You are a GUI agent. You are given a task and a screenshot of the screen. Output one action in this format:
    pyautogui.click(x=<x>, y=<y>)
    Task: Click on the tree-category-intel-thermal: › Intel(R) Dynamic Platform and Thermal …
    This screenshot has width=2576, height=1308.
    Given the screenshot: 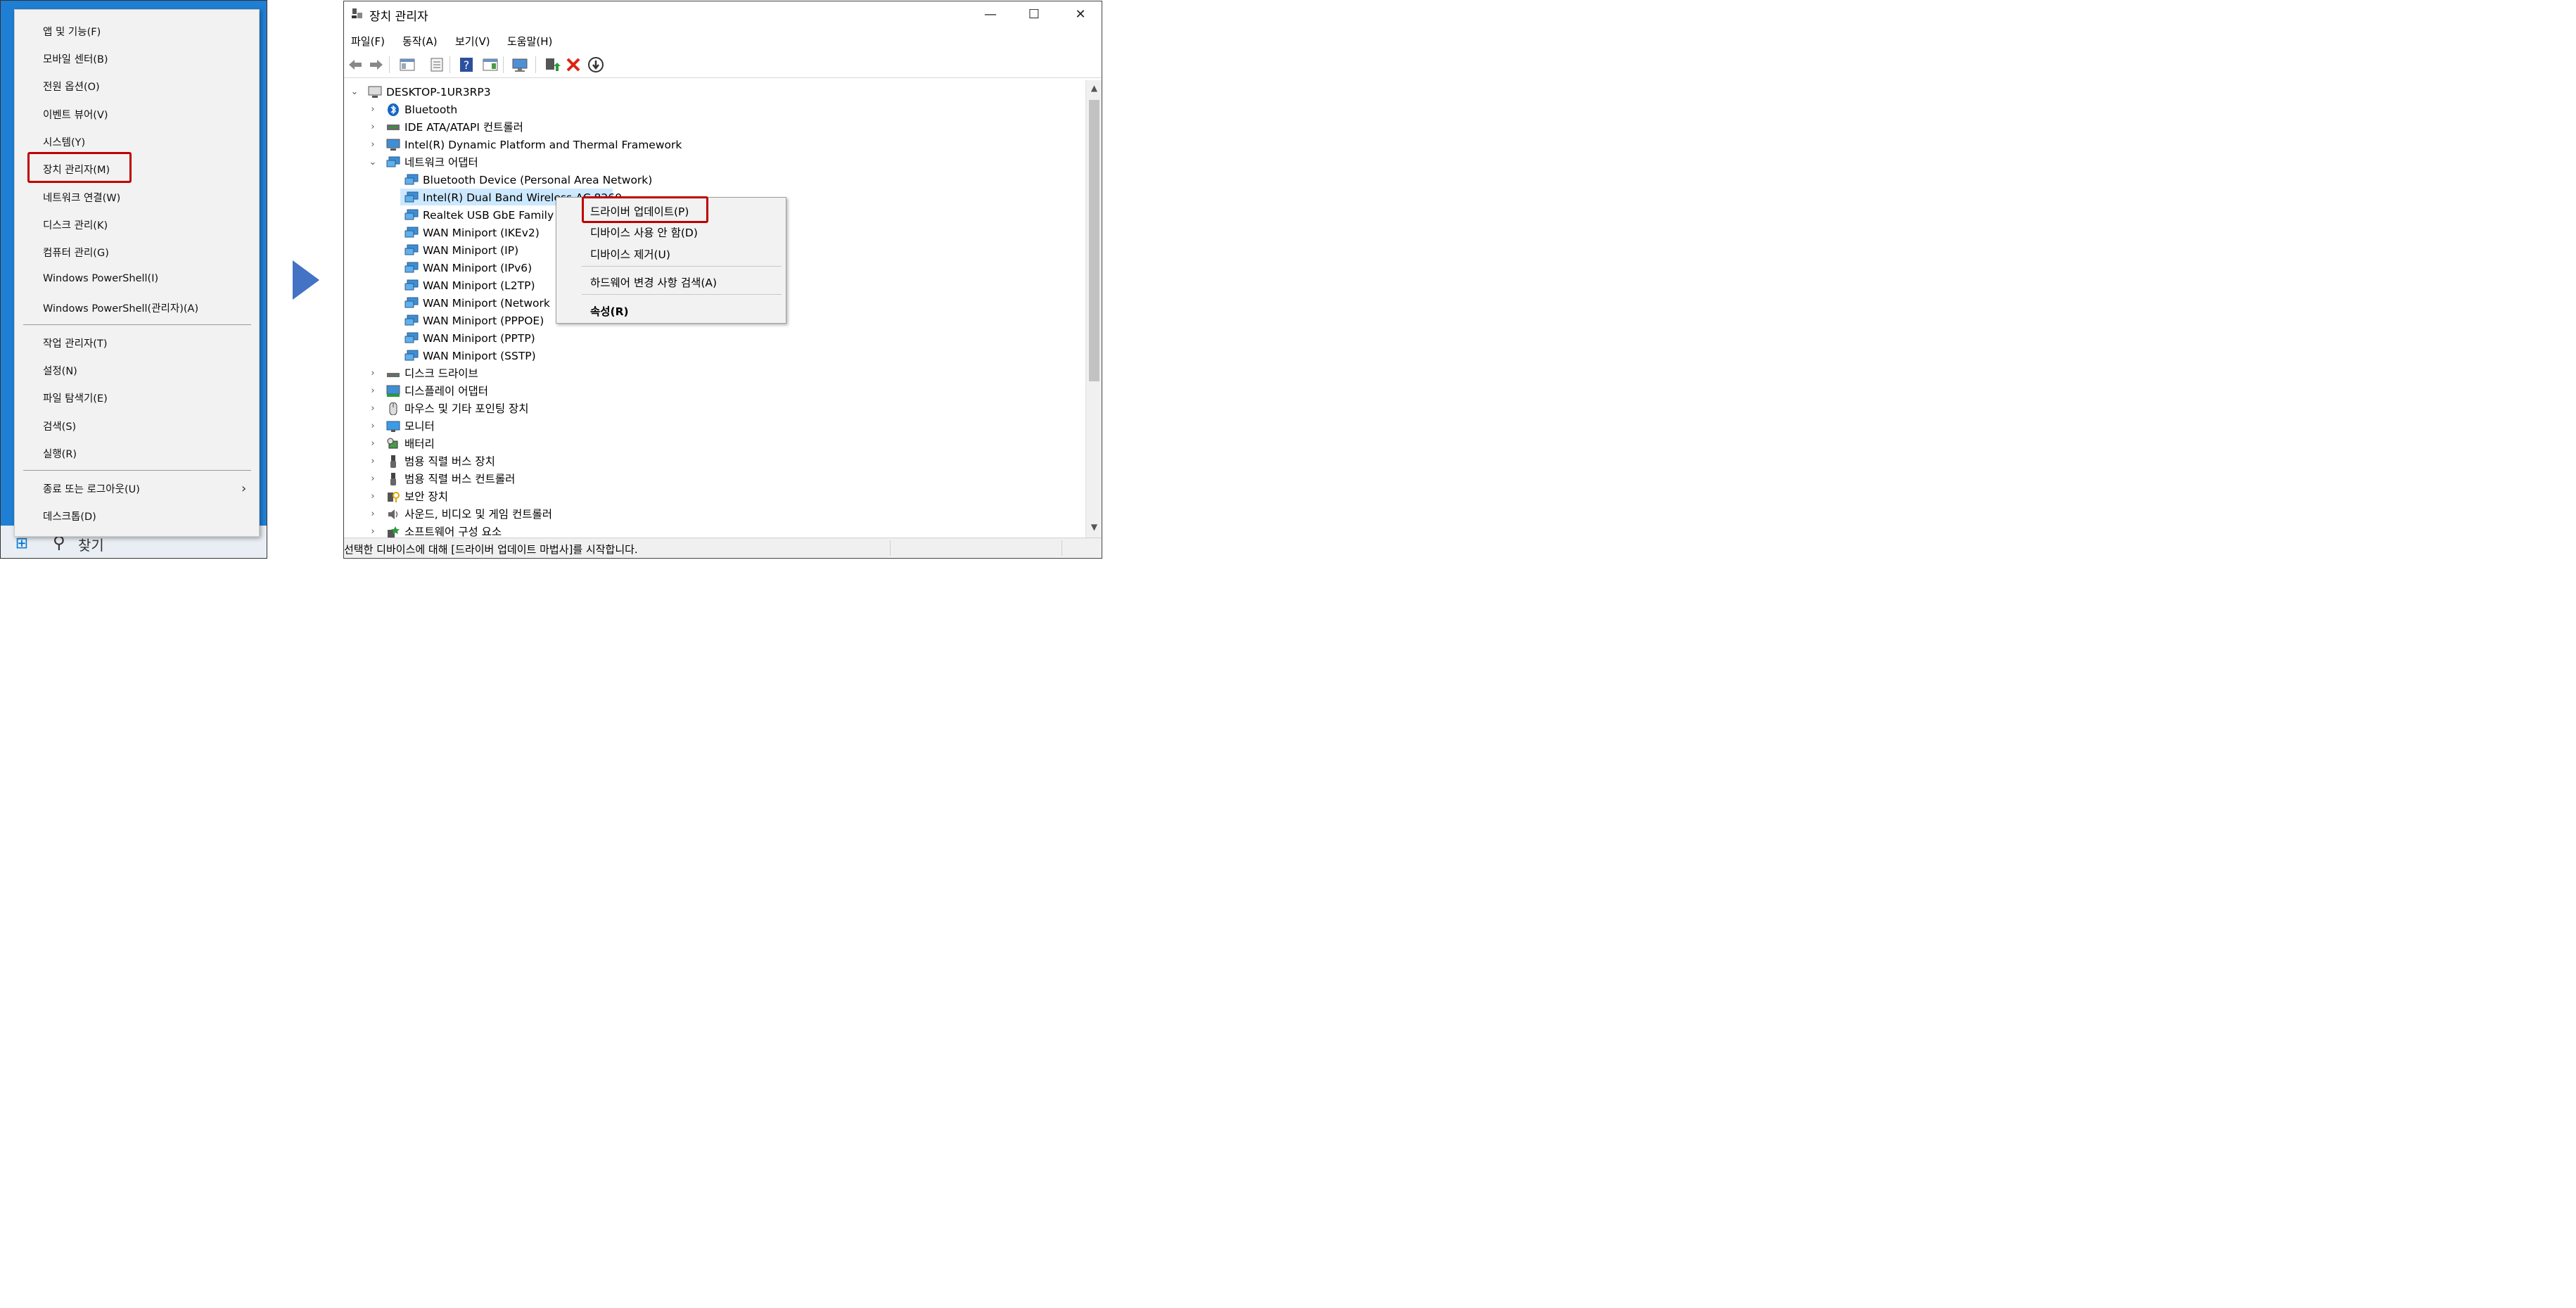 What is the action you would take?
    pyautogui.click(x=614, y=144)
    